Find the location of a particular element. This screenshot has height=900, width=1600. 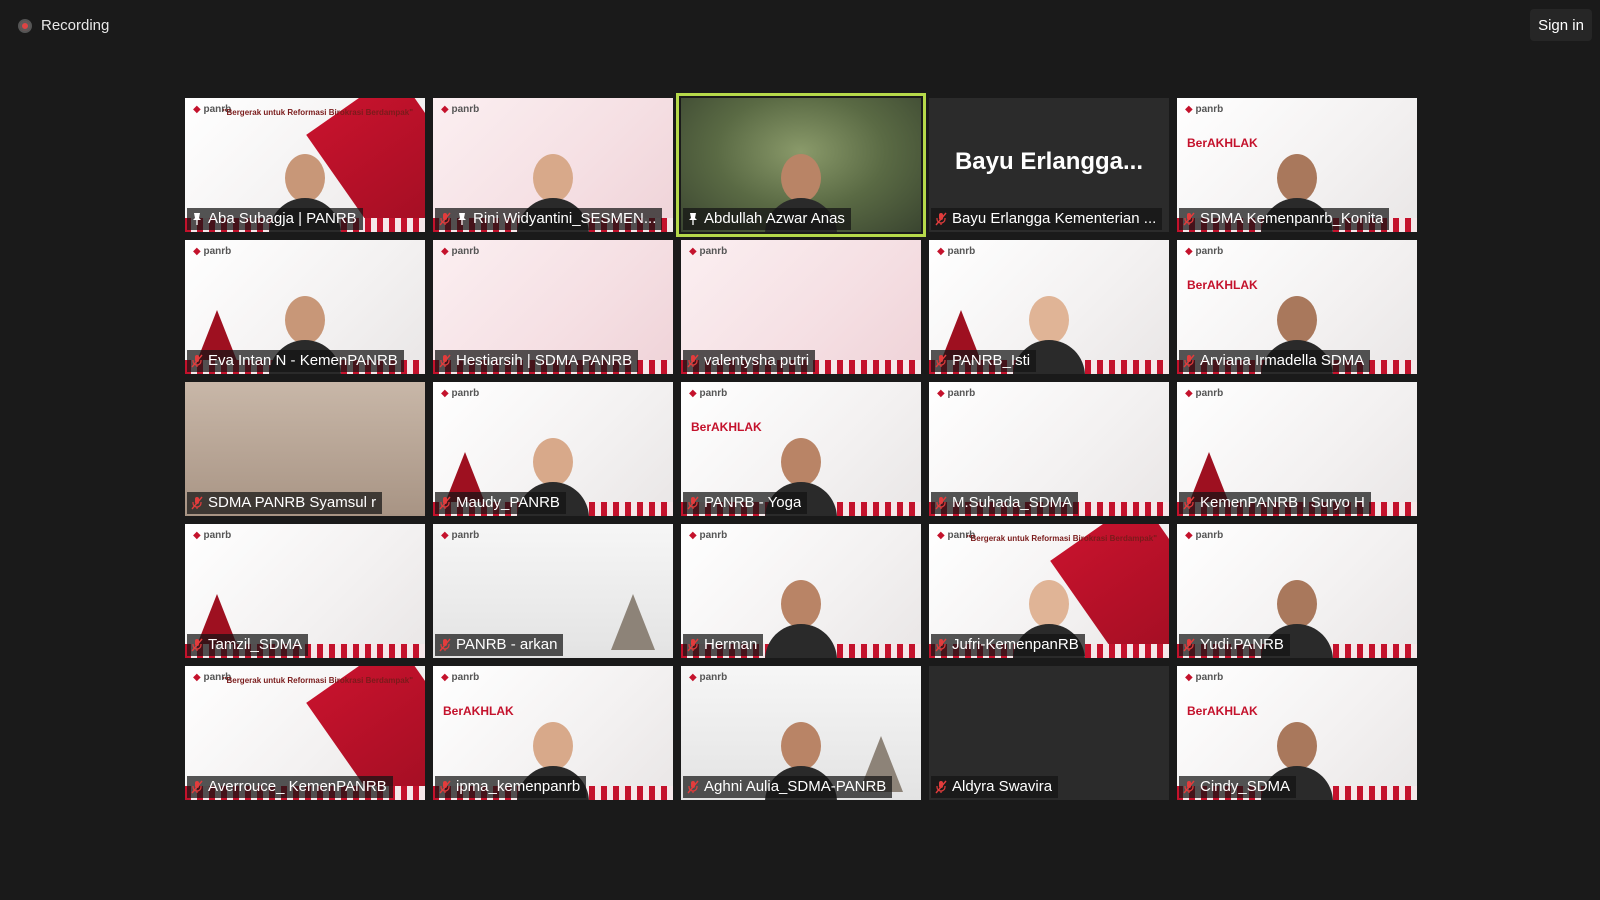

participant-name: Aghni Aulia_SDMA-PANRB is located at coordinates (795, 786).